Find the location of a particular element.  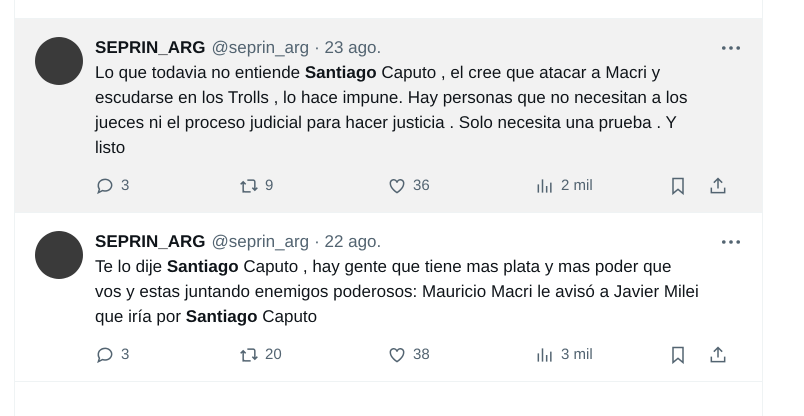

like-count: 38 is located at coordinates (421, 354).